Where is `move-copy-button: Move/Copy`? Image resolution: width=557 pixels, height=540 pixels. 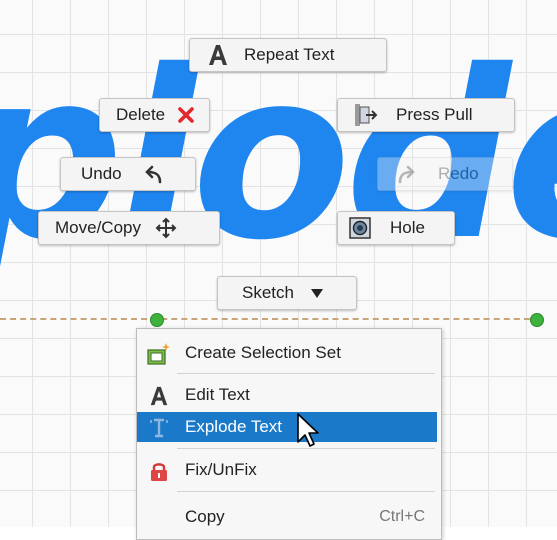
move-copy-button: Move/Copy is located at coordinates (129, 228).